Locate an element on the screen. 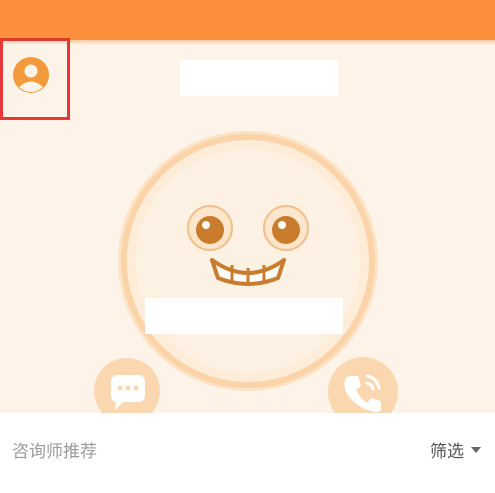 The height and width of the screenshot is (493, 495). filter-button: 筛选 is located at coordinates (455, 449).